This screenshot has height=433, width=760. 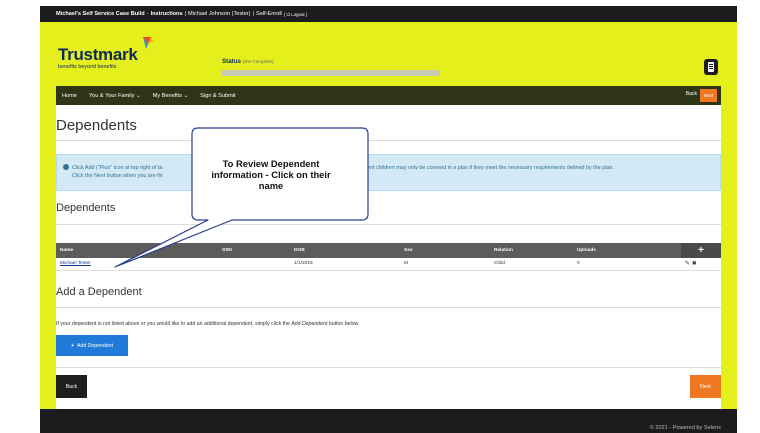 What do you see at coordinates (271, 185) in the screenshot?
I see `callout-line: name` at bounding box center [271, 185].